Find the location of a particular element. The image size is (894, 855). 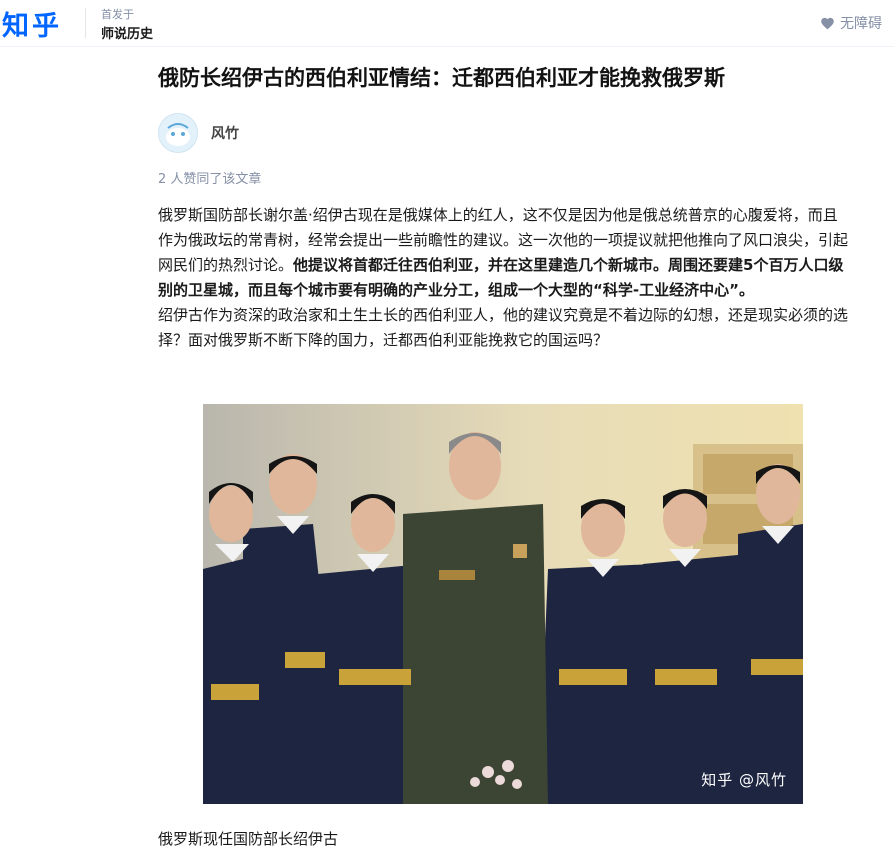

article-title: 俄防长绍伊古的西伯利亚情结：迁都西伯利亚才能挽救俄罗斯 is located at coordinates (441, 78).